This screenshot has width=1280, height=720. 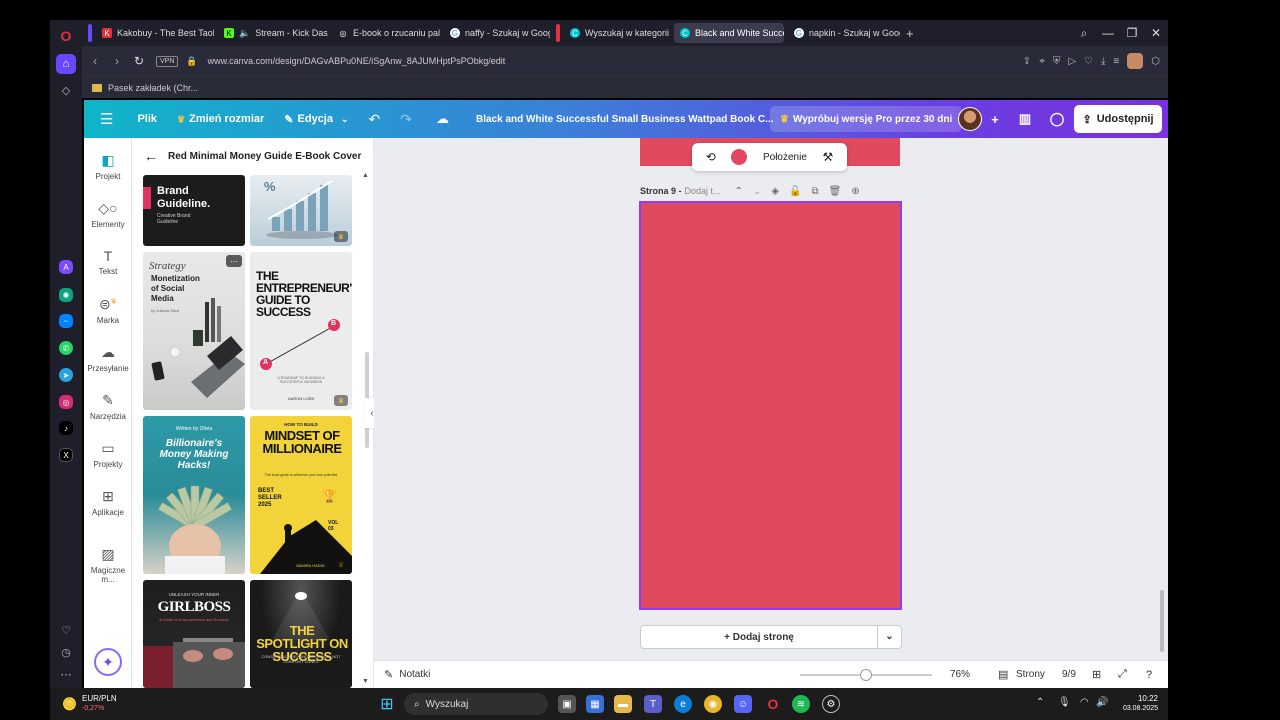 I want to click on currency-widget-icon: 🪙, so click(x=69, y=704).